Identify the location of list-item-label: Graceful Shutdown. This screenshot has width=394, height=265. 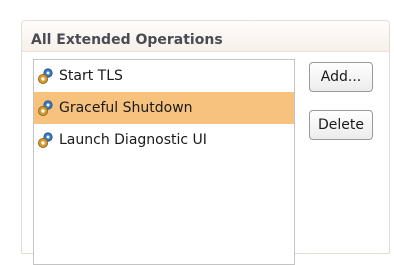
(126, 108).